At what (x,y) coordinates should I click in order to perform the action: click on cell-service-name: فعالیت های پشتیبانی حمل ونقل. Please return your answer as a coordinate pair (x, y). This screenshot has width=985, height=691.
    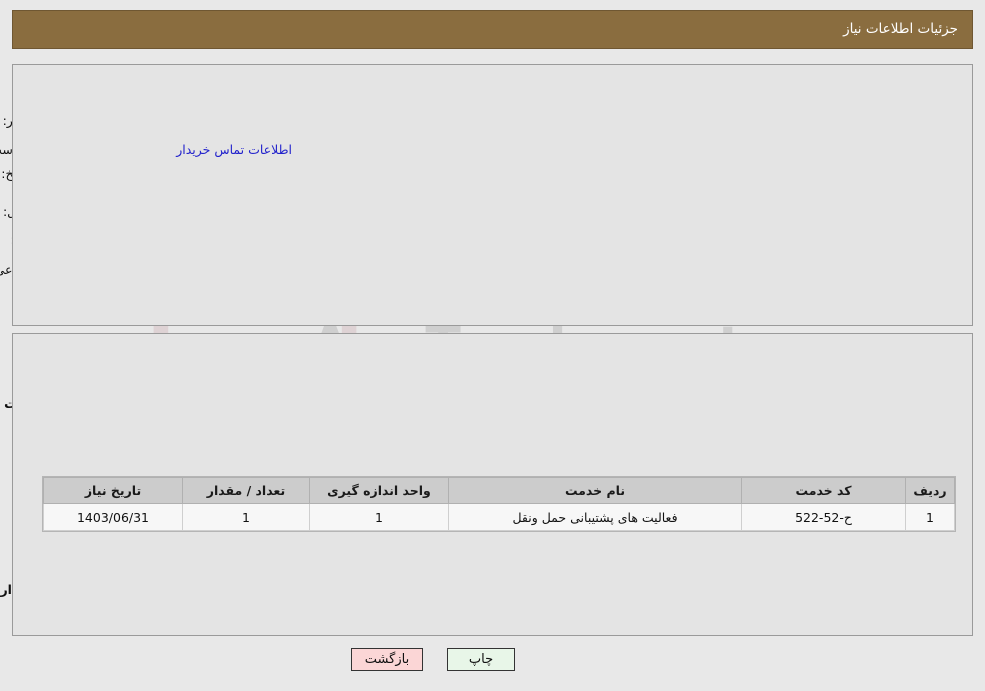
    Looking at the image, I should click on (595, 517).